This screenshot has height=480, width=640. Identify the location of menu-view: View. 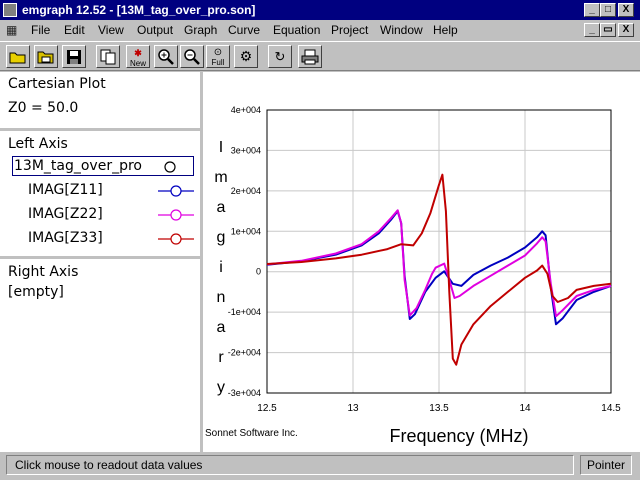
(111, 30).